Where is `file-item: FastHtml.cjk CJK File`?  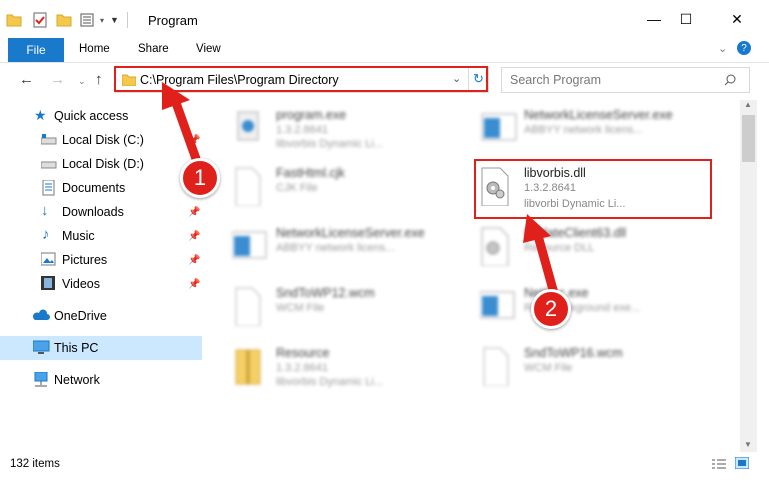
file-item: FastHtml.cjk CJK File is located at coordinates (330, 188).